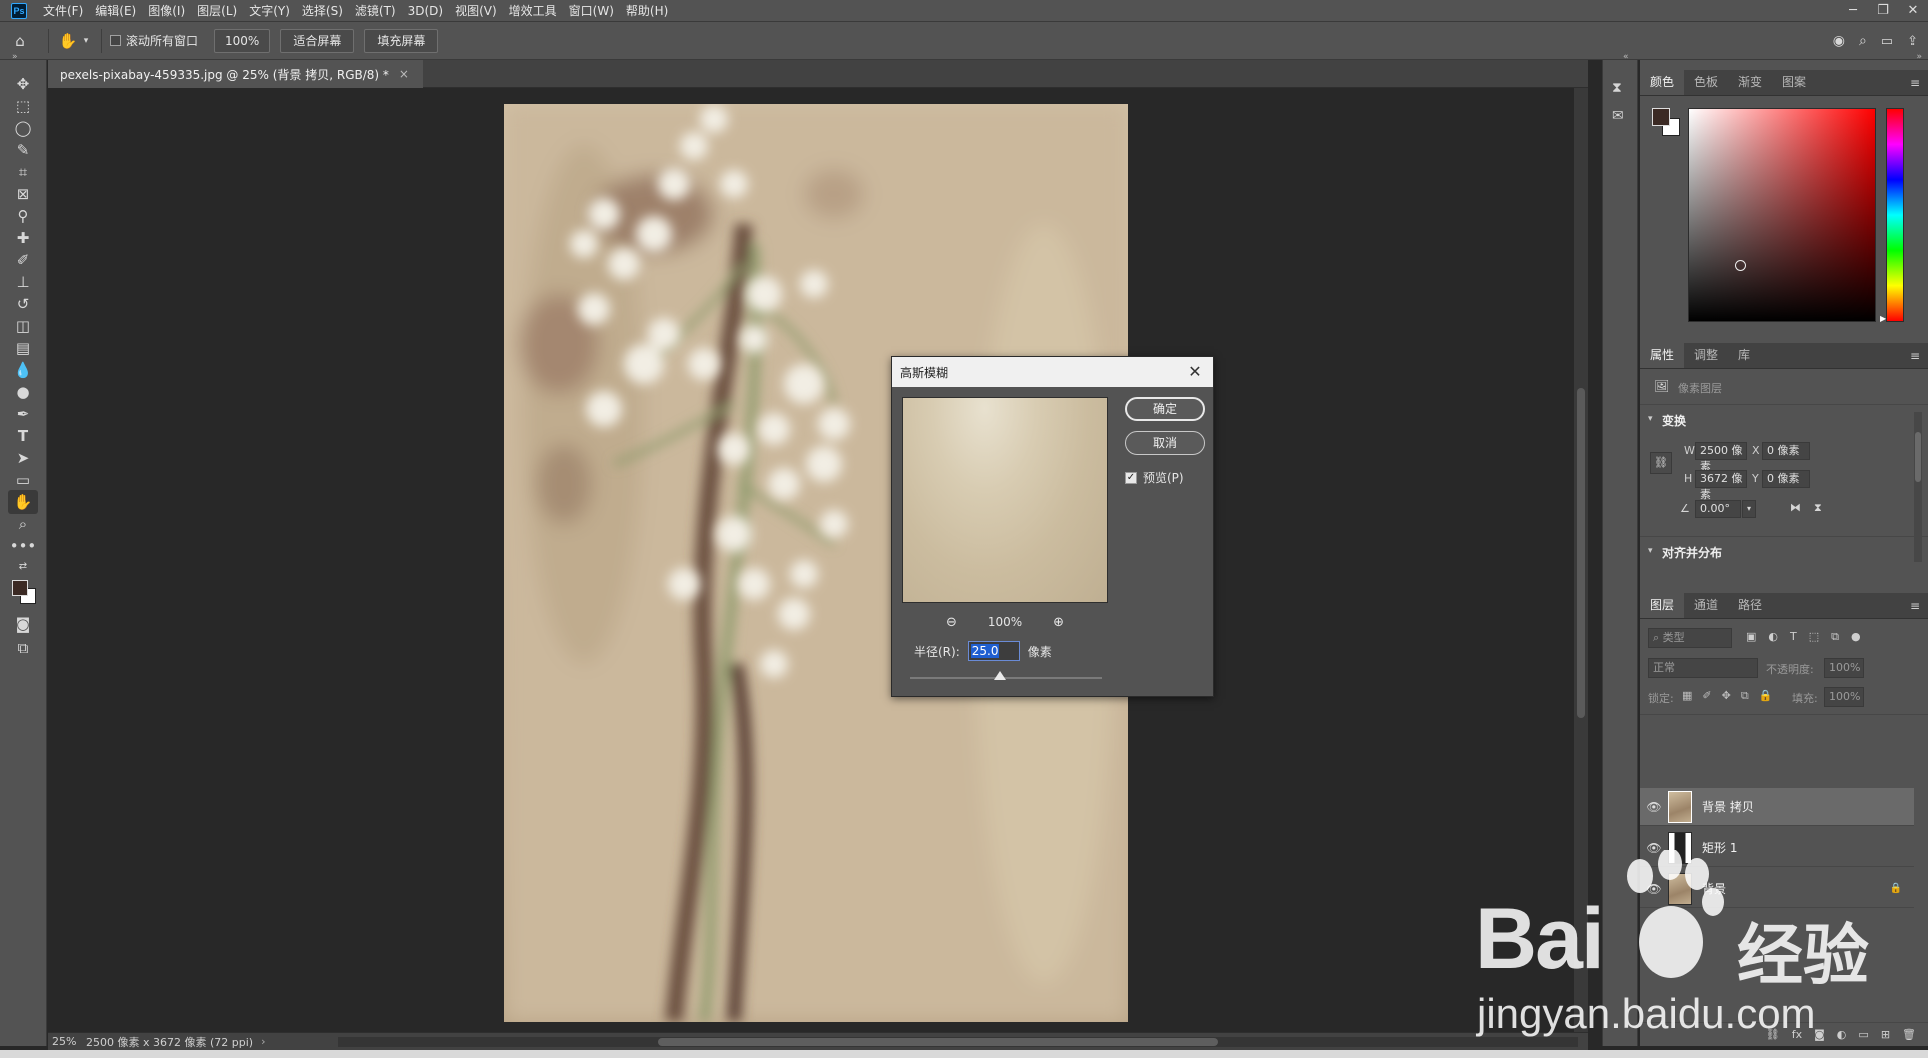 The height and width of the screenshot is (1058, 1928). Describe the element at coordinates (647, 11) in the screenshot. I see `menu-help: 帮助(H)` at that location.